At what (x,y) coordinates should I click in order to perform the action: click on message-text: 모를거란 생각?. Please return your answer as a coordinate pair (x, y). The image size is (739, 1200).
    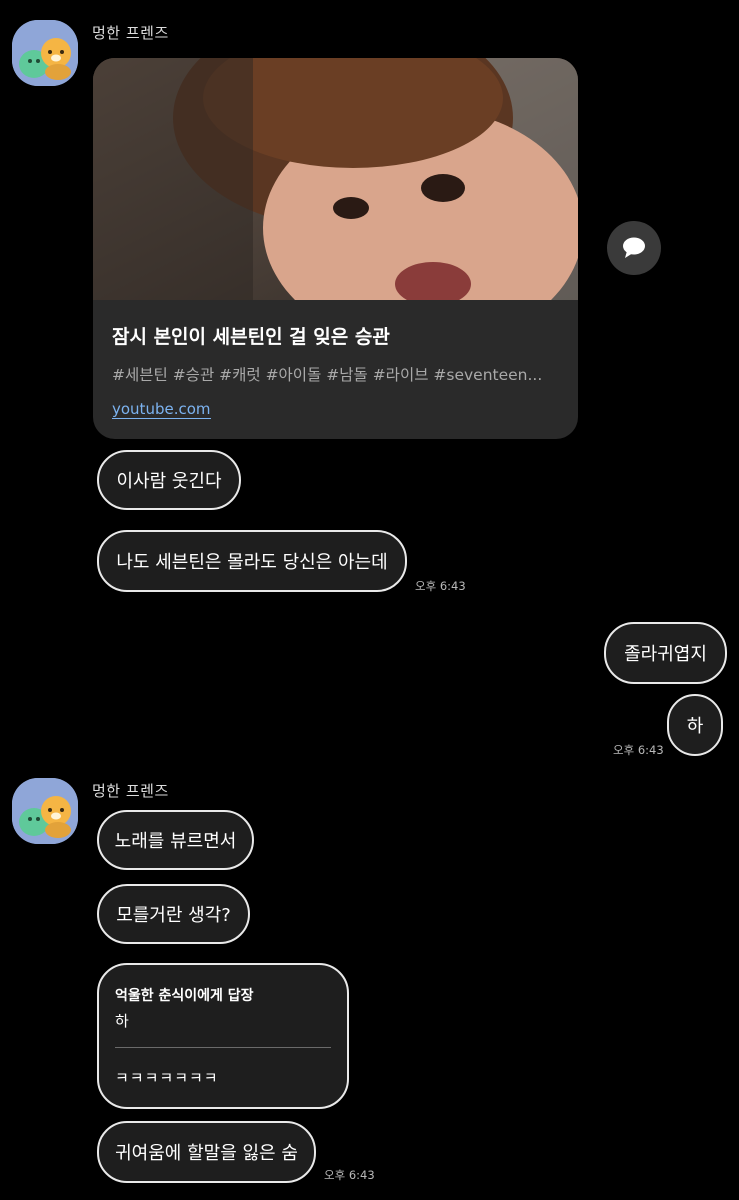
    Looking at the image, I should click on (173, 915).